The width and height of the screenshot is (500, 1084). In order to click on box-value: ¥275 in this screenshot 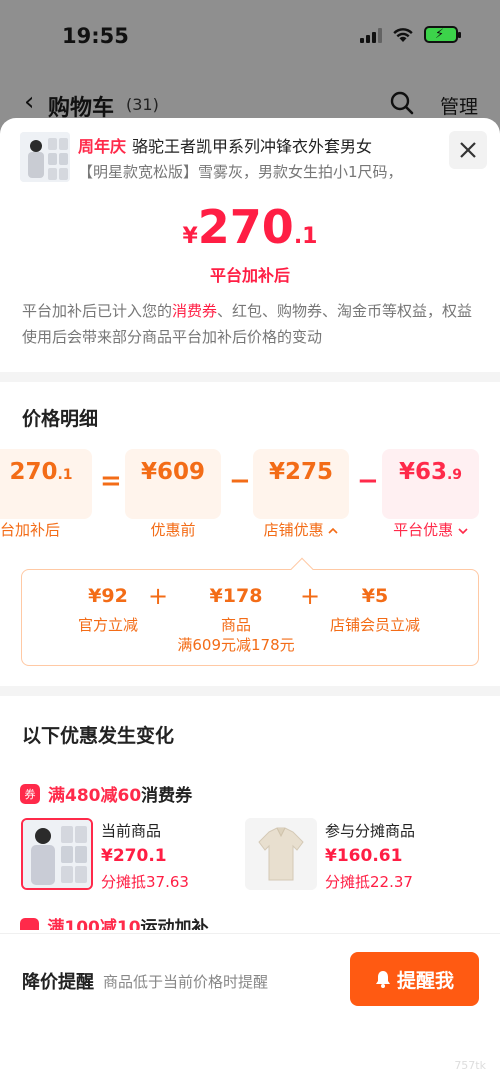, I will do `click(300, 472)`.